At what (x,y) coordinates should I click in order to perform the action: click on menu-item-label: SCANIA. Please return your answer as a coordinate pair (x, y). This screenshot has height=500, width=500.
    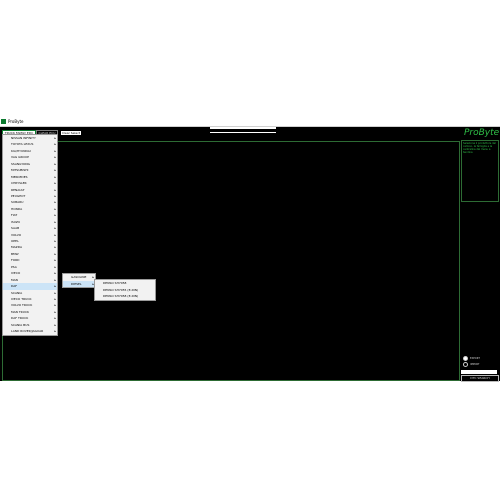
    Looking at the image, I should click on (17, 292).